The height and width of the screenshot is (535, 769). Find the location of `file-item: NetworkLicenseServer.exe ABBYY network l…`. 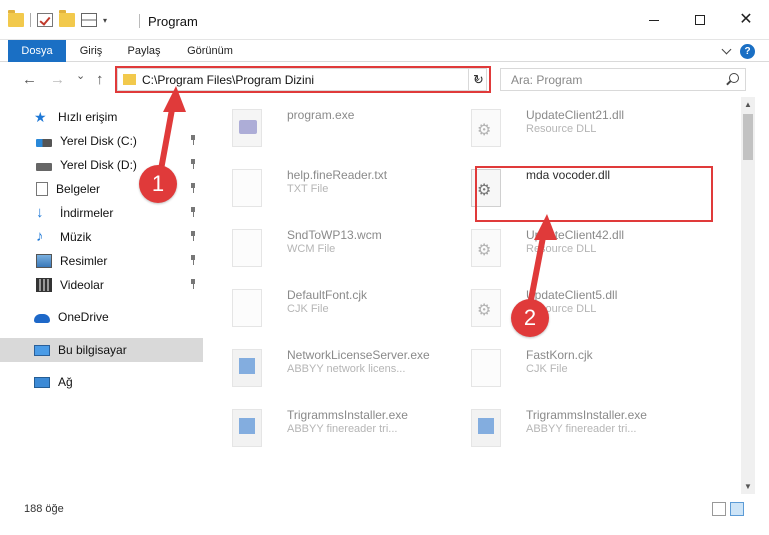

file-item: NetworkLicenseServer.exe ABBYY network l… is located at coordinates (323, 373).